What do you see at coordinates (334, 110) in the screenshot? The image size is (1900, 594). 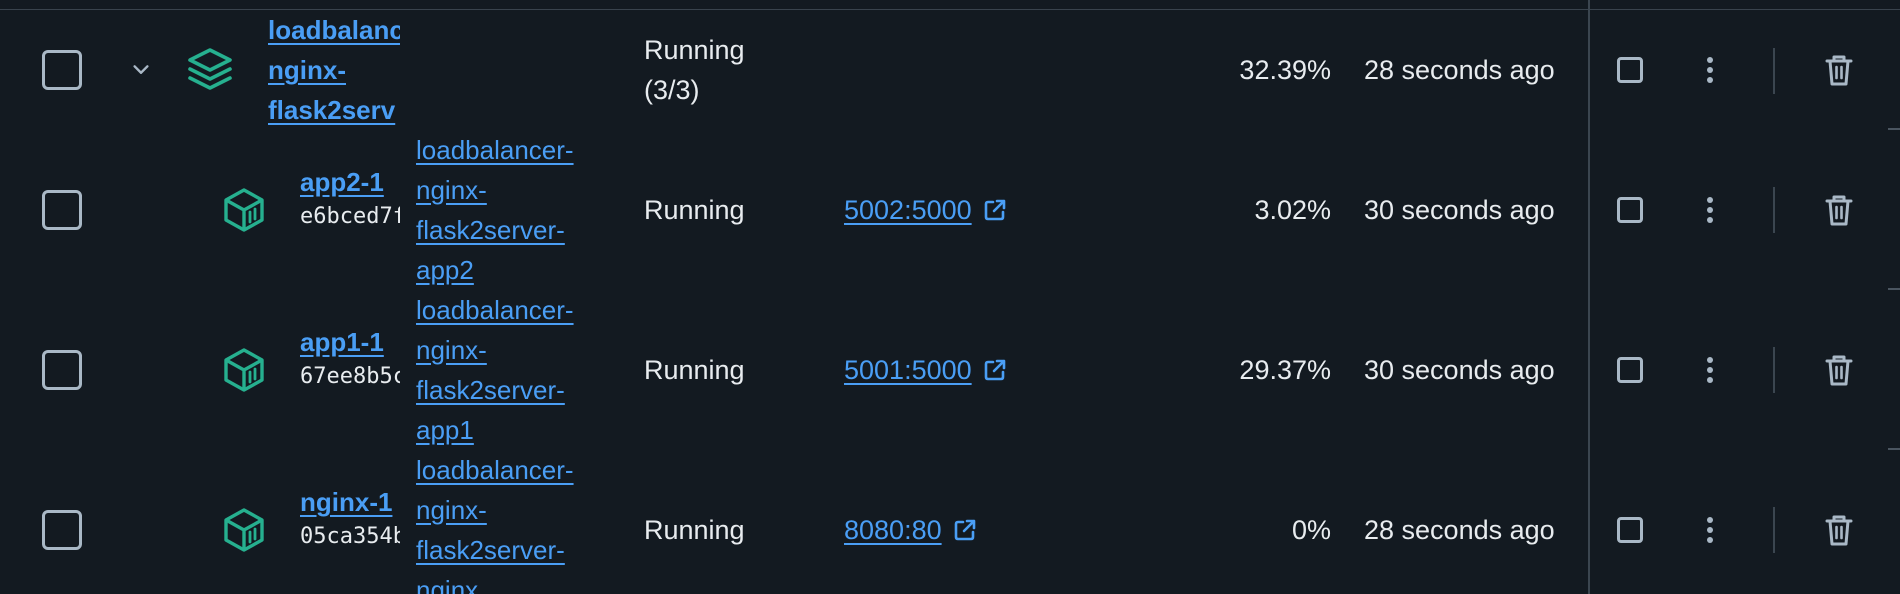 I see `group-name-line: flask2serv` at bounding box center [334, 110].